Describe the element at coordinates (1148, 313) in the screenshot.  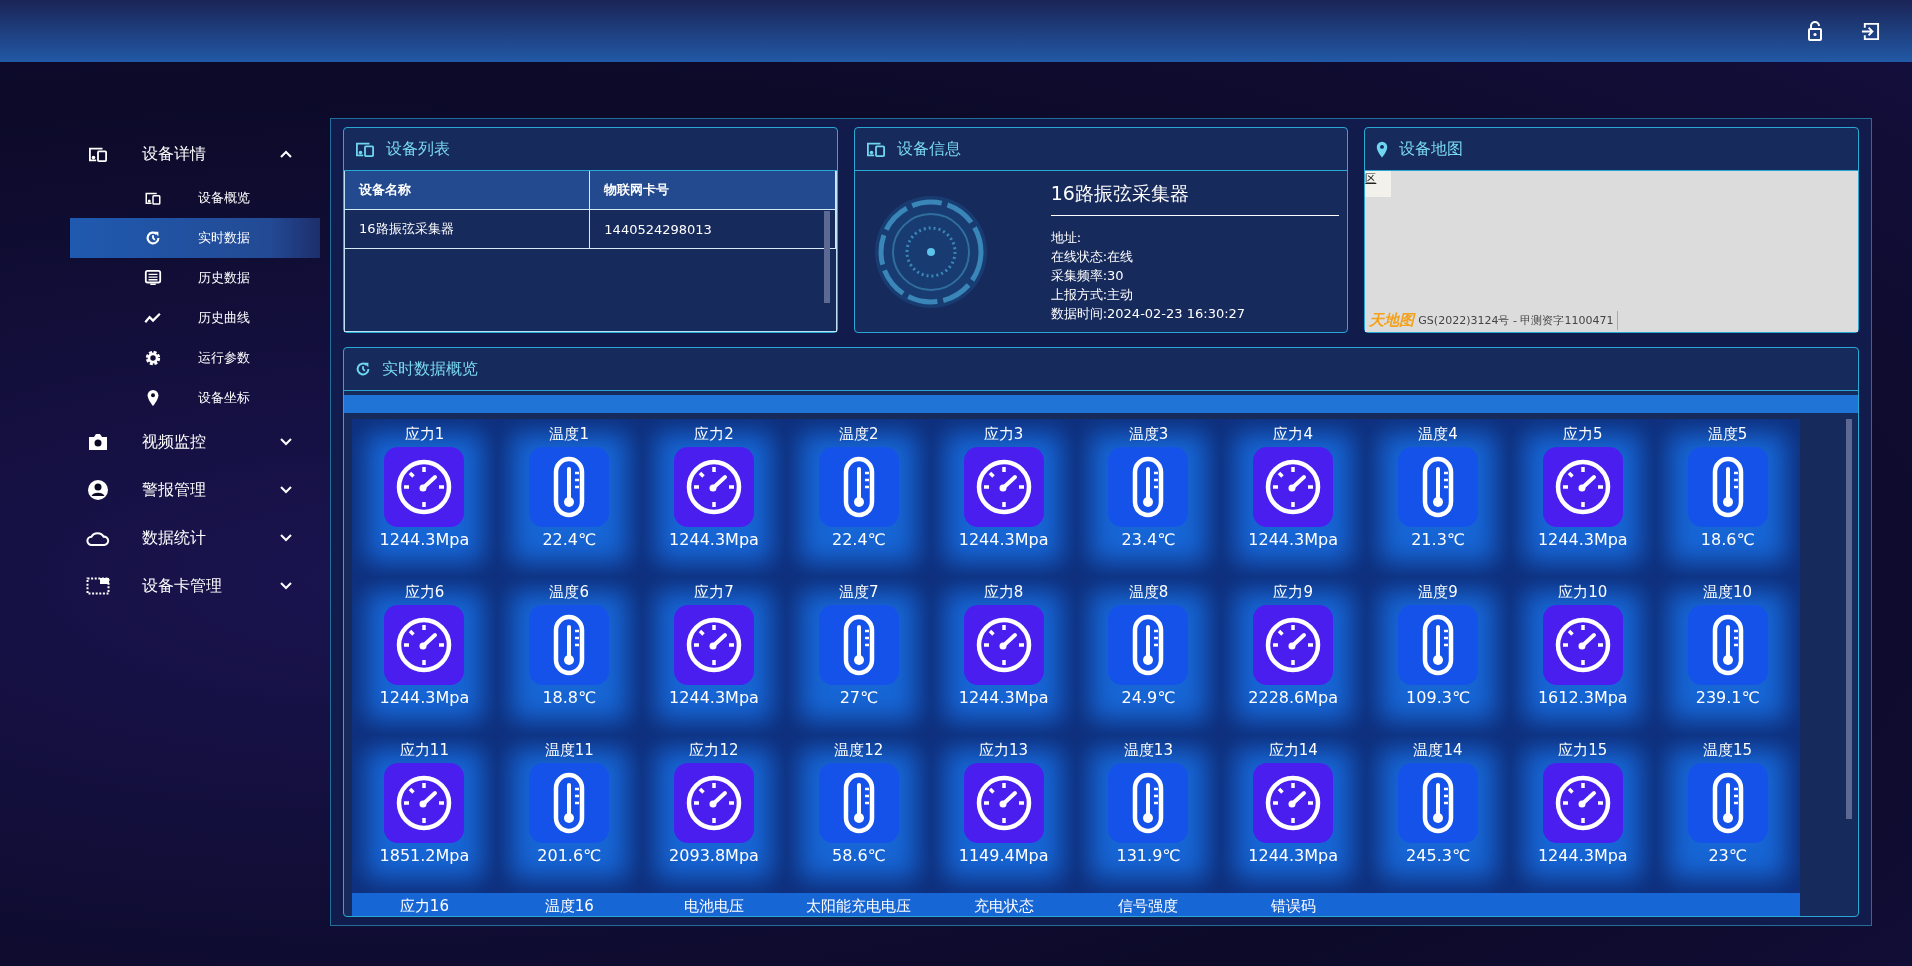
I see `info-line: 数据时间:2024-02-23 16:30:27` at that location.